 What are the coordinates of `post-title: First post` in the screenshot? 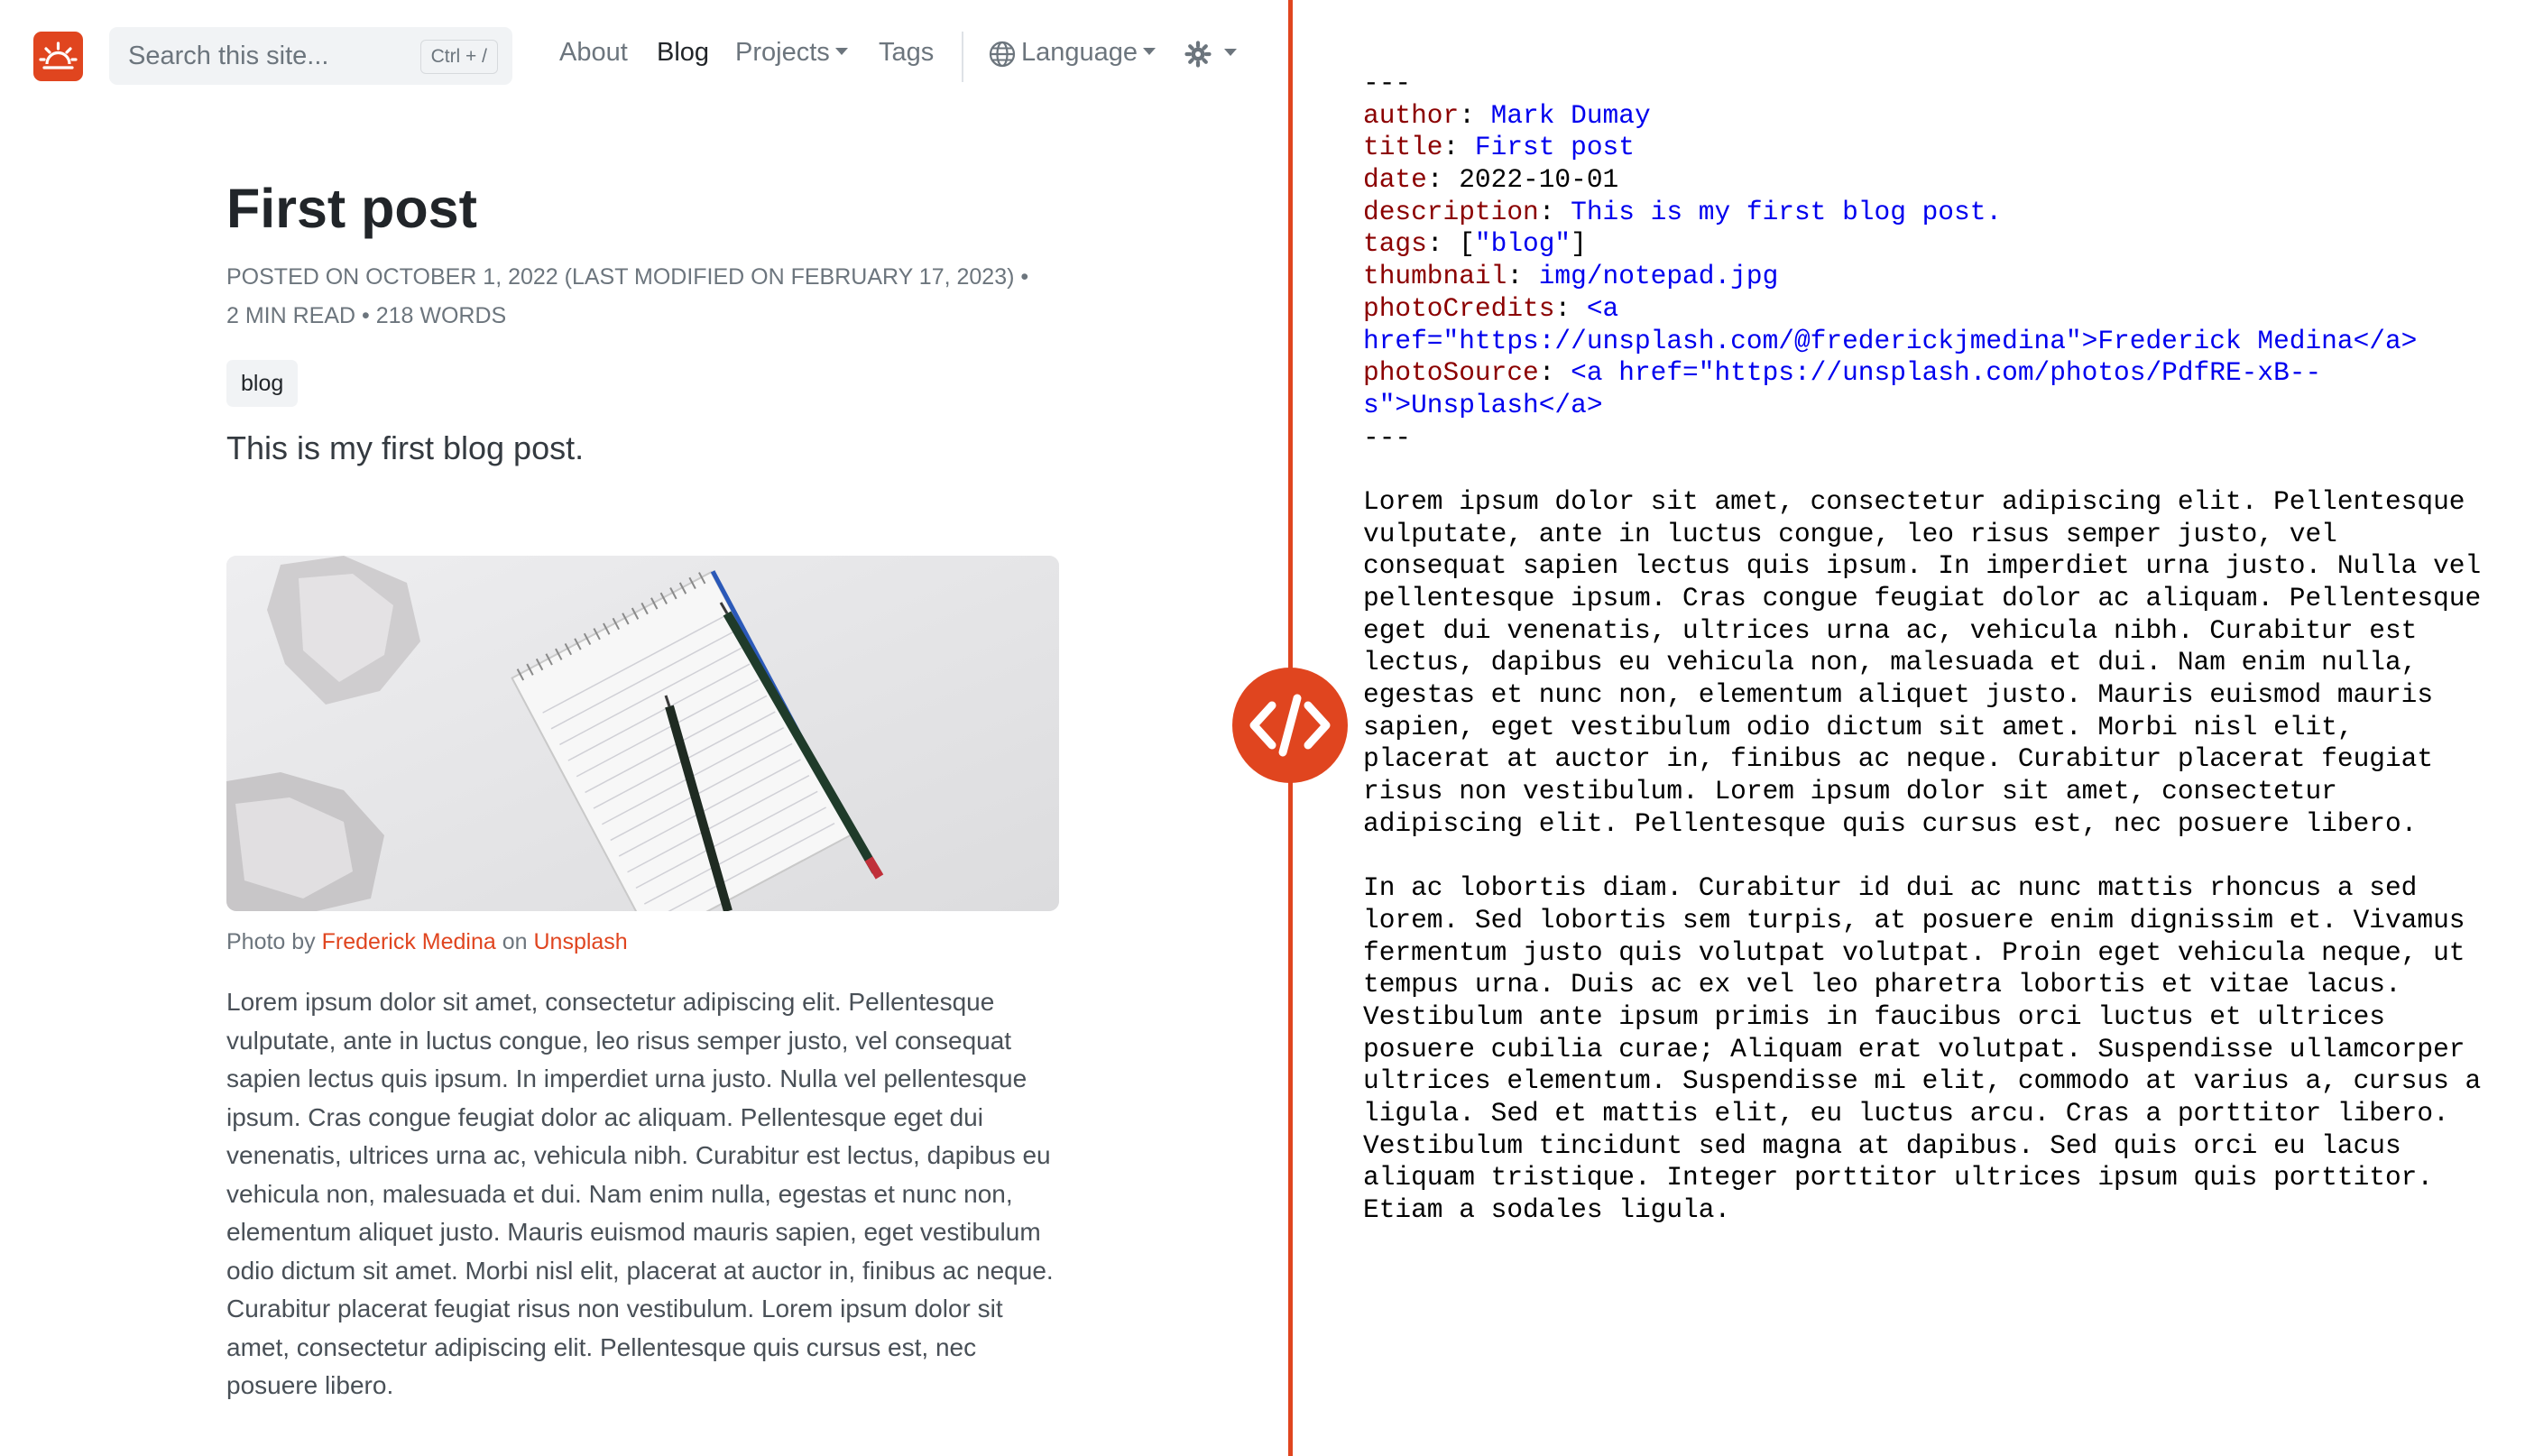 It's located at (352, 208).